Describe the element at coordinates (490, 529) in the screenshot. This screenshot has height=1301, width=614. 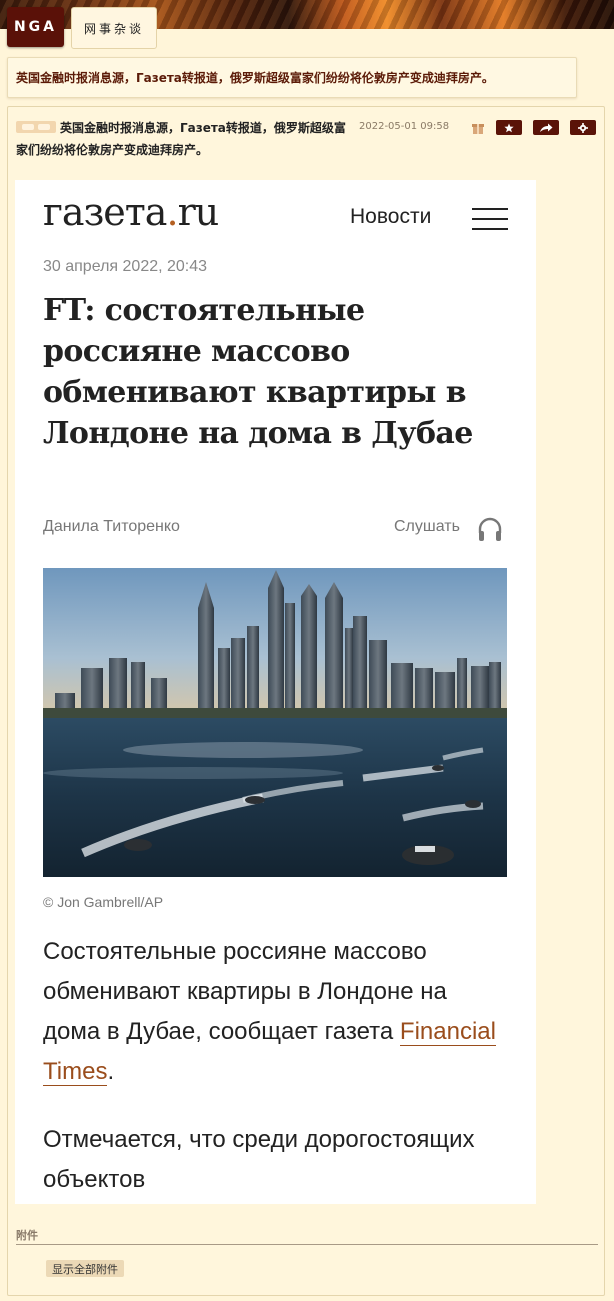
I see `headphones-icon` at that location.